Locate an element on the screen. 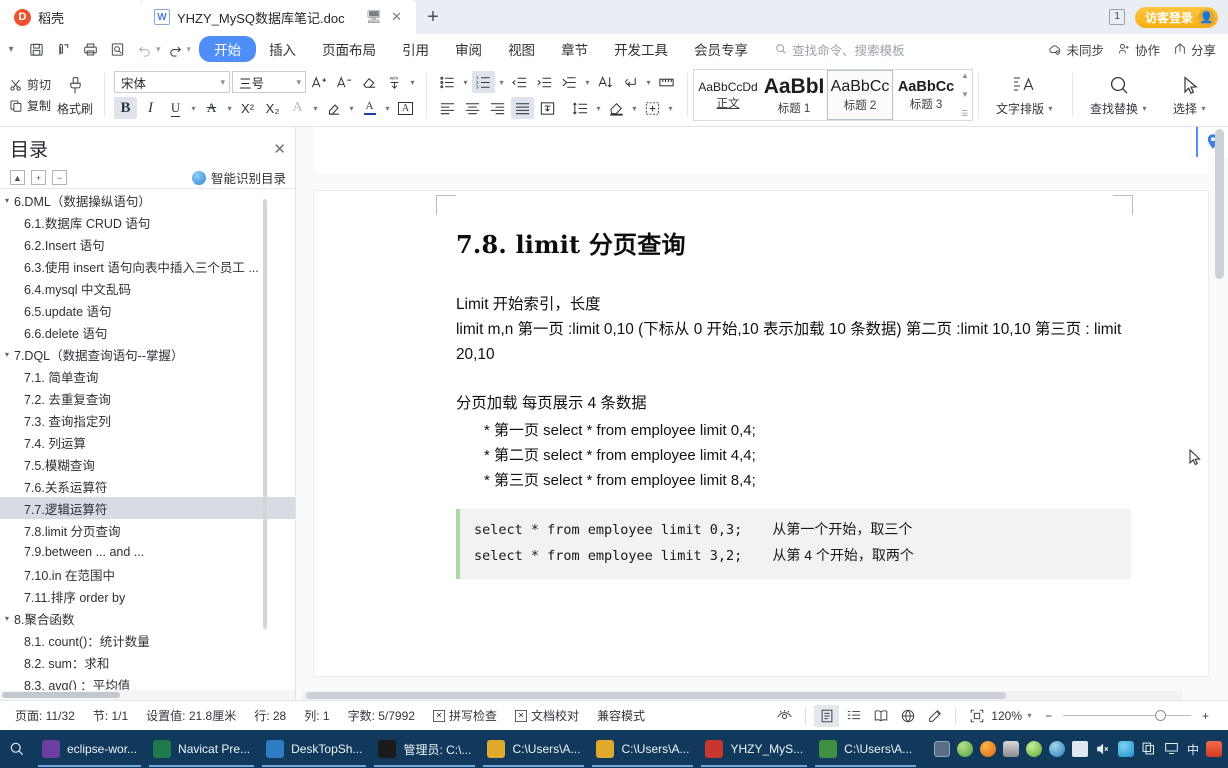 This screenshot has width=1228, height=768. status-word-count: 字数: 5/7992 is located at coordinates (381, 715).